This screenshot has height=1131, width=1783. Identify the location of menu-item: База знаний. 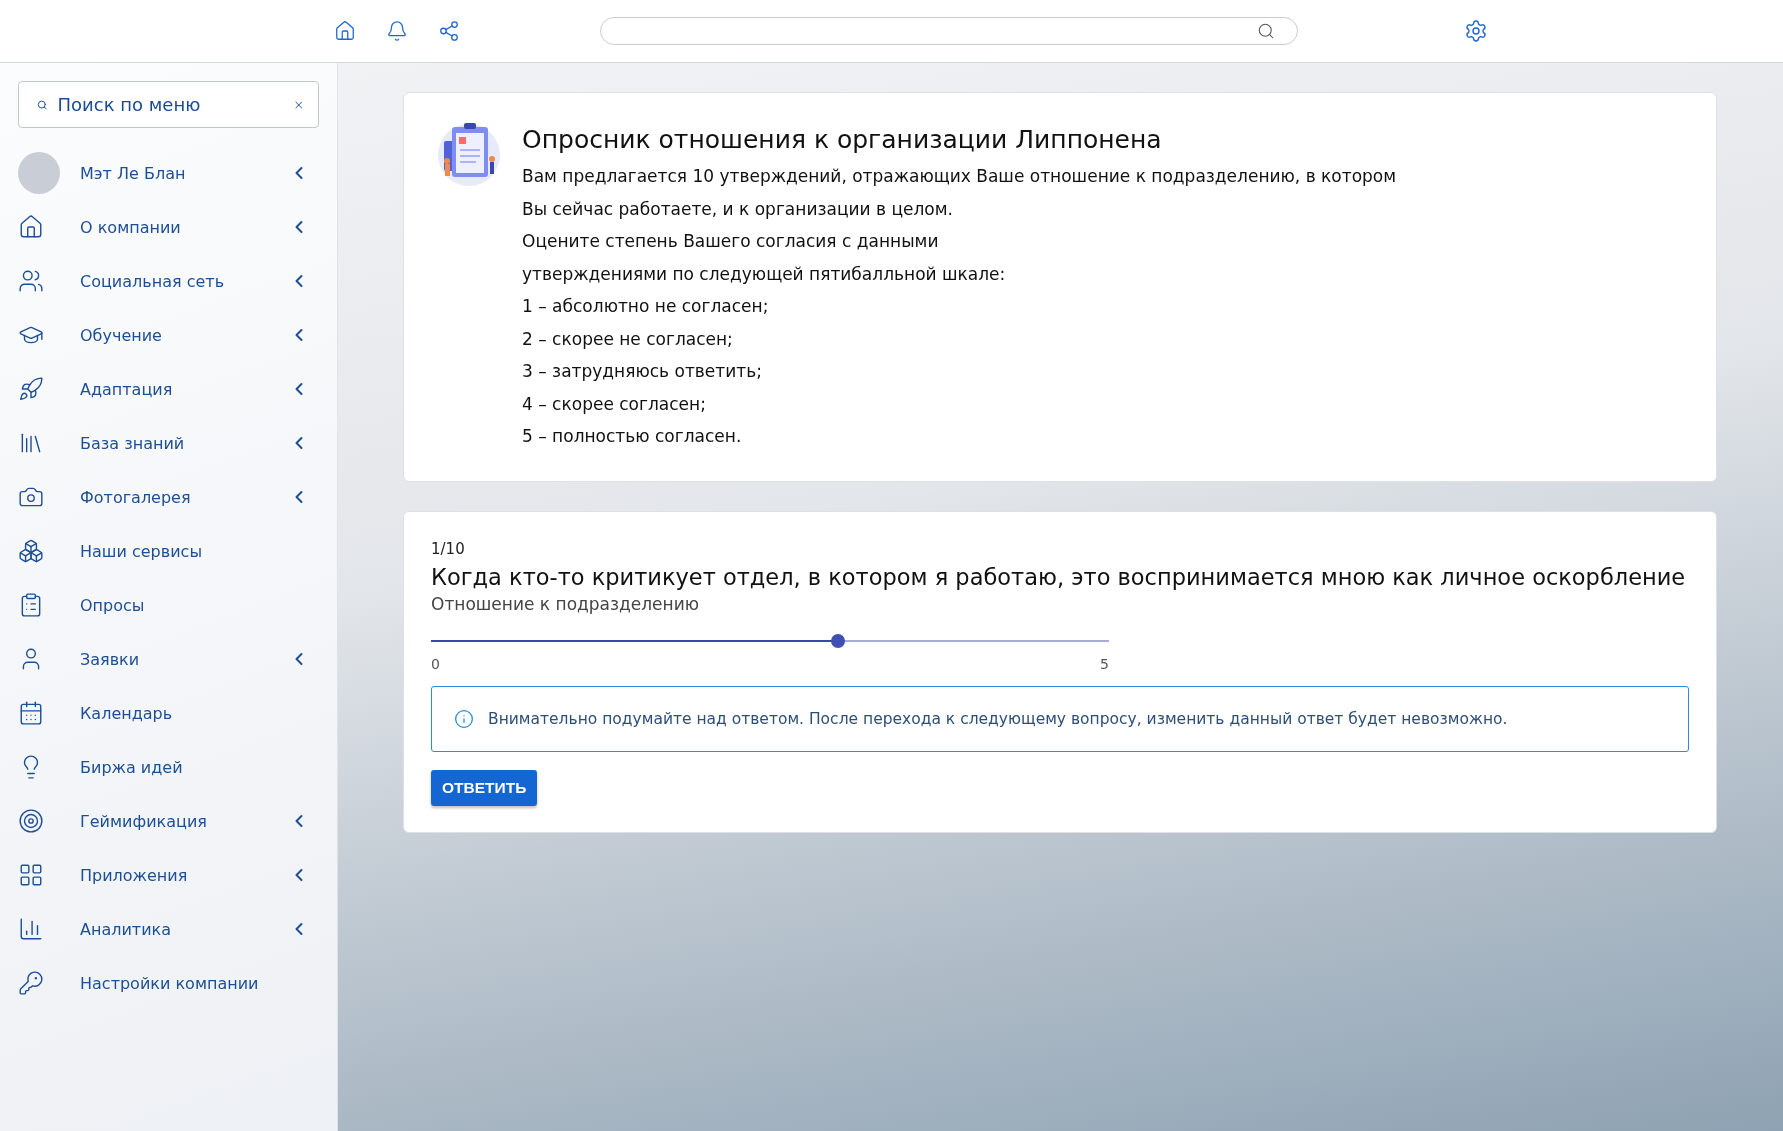
(168, 443).